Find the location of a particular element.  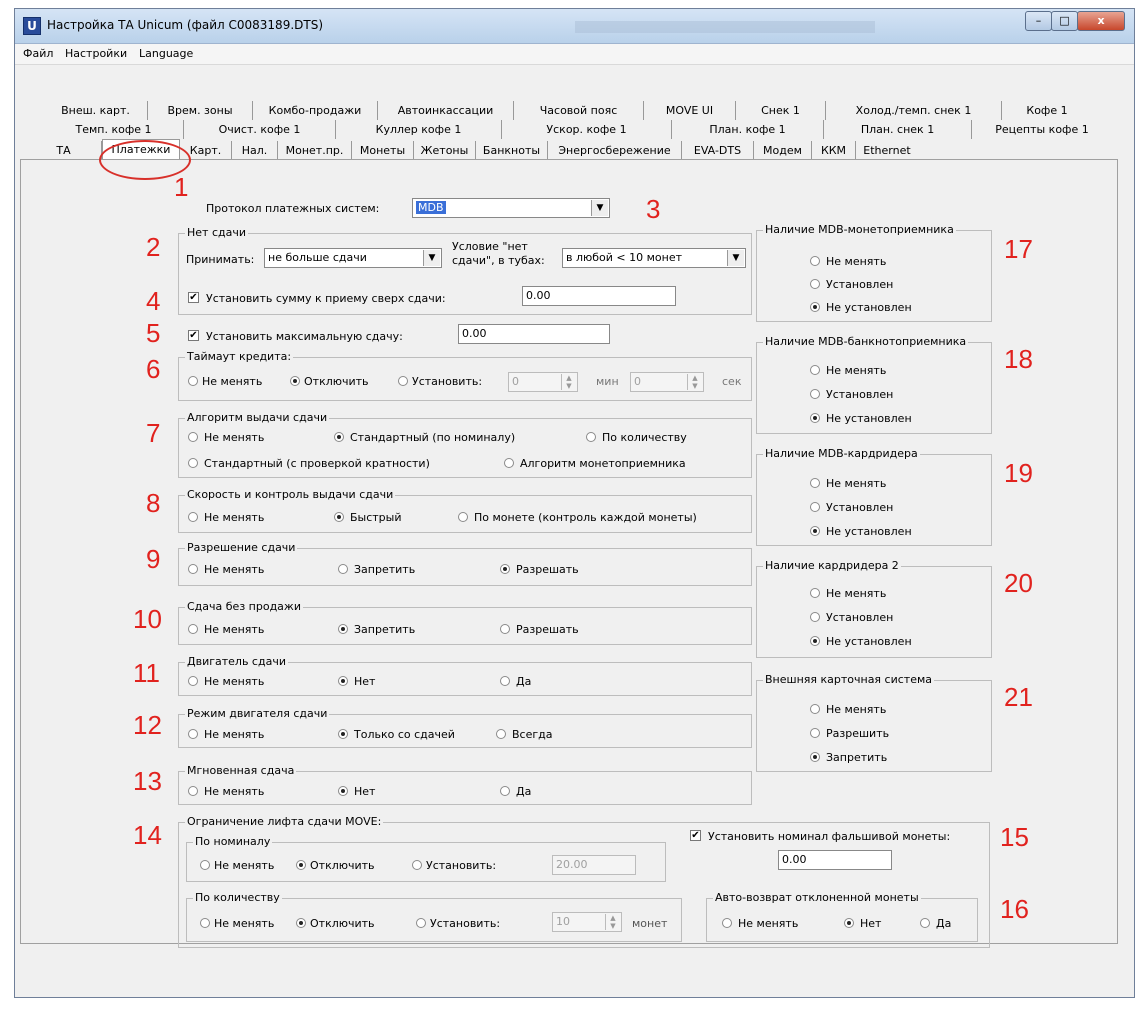

tab-time-zones: Врем. зоны is located at coordinates (200, 110).